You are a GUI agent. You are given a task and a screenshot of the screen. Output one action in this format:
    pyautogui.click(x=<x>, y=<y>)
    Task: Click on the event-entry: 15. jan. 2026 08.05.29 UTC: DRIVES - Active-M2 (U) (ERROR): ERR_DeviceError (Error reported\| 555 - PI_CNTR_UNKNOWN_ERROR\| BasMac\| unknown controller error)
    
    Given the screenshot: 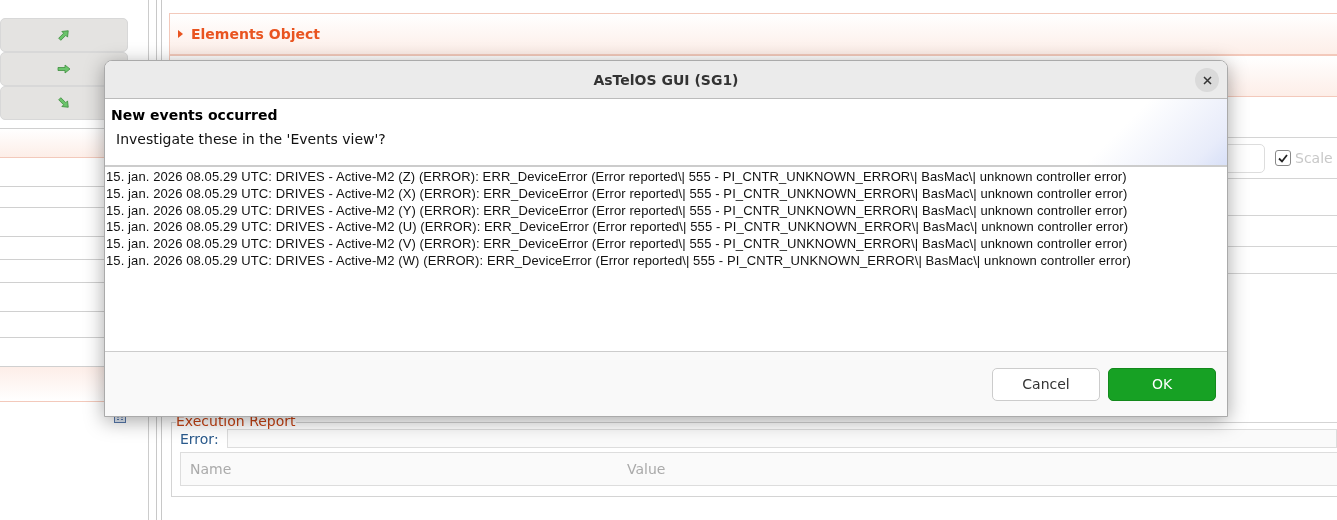 What is the action you would take?
    pyautogui.click(x=618, y=228)
    